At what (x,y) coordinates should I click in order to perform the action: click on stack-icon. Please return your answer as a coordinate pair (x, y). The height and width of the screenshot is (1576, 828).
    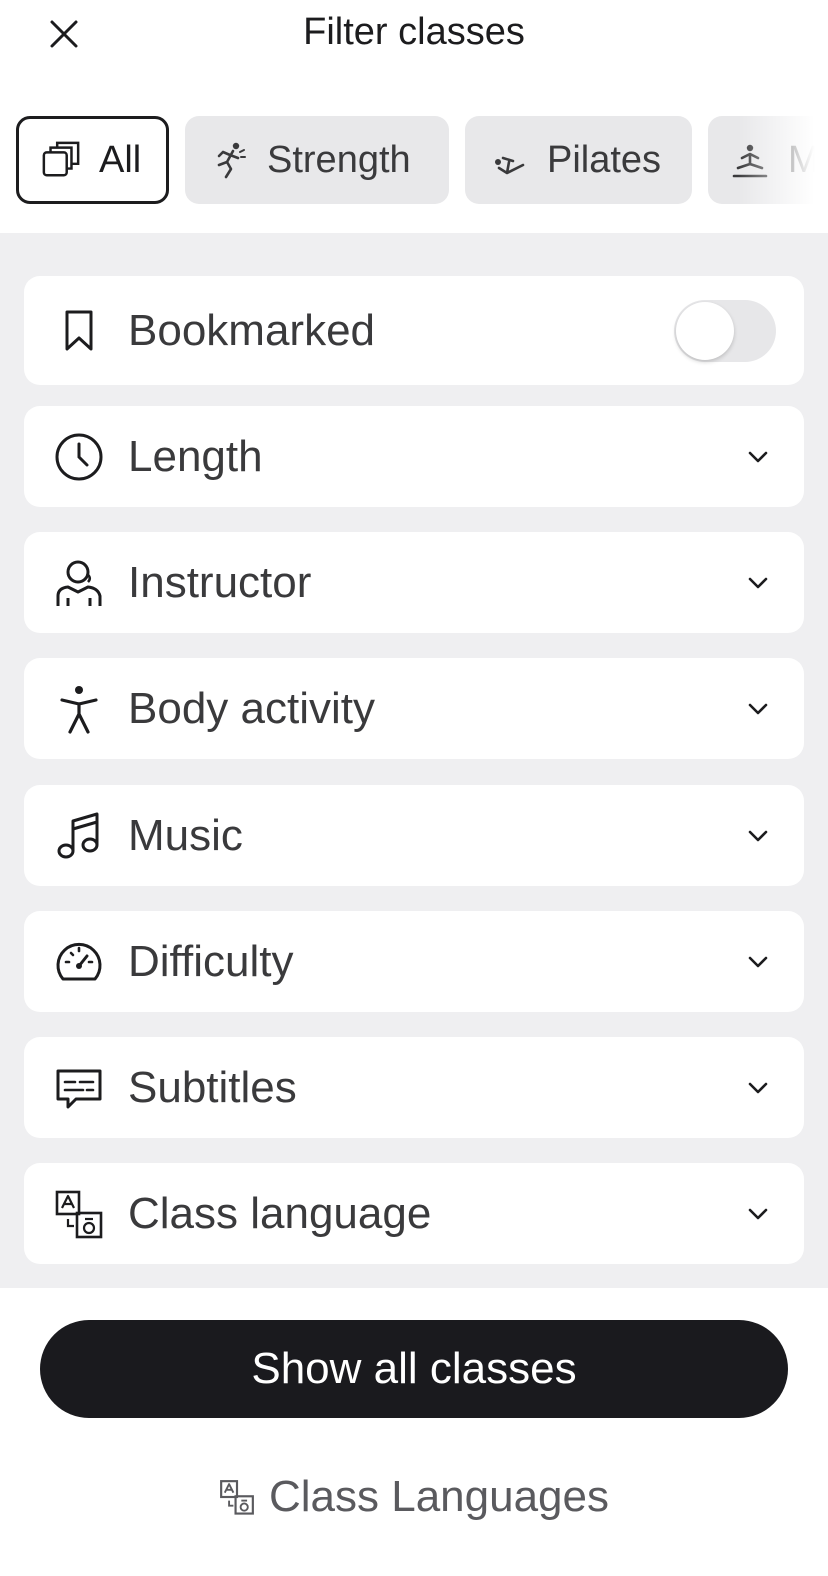
    Looking at the image, I should click on (61, 160).